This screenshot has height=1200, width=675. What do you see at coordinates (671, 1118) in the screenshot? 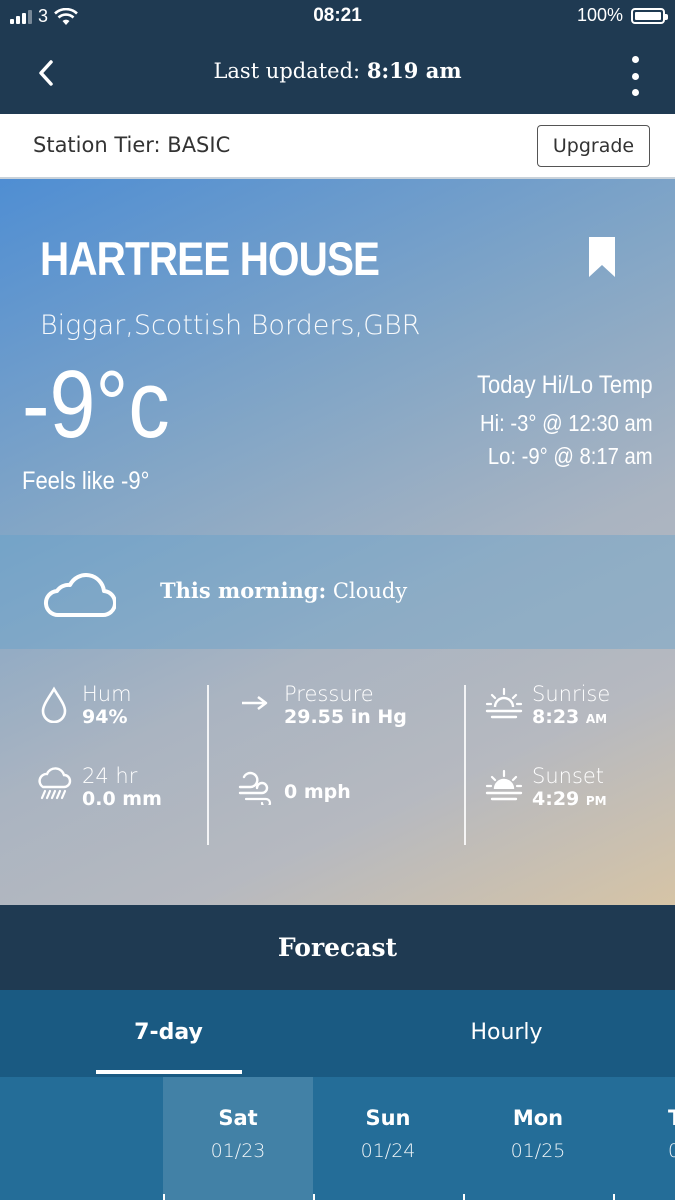
I see `day-name: T` at bounding box center [671, 1118].